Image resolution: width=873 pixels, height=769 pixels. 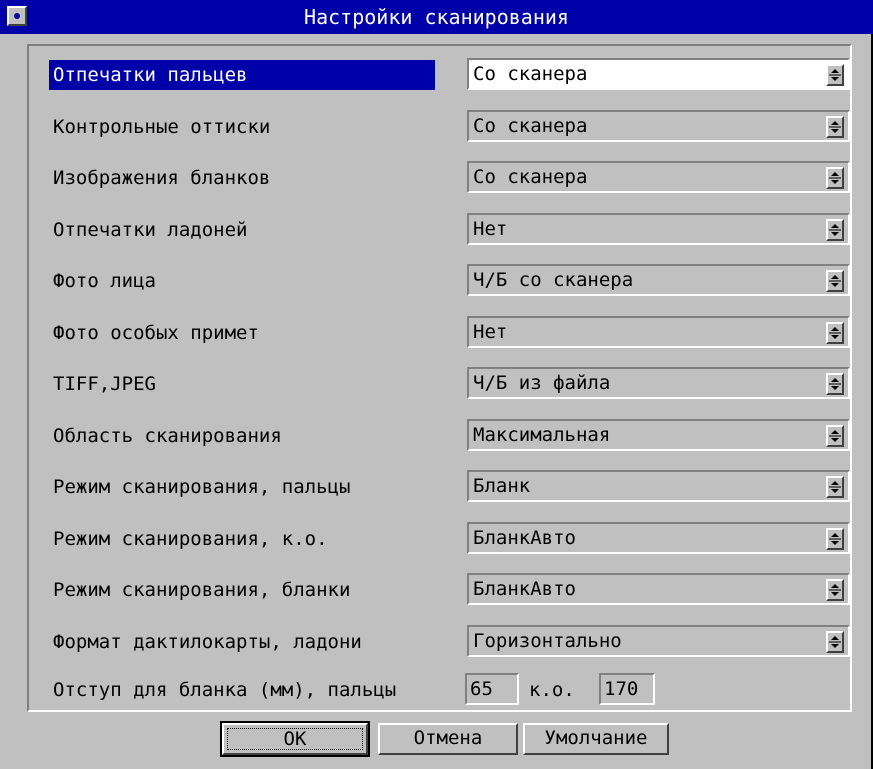 I want to click on setting-label: Область сканирования, so click(x=167, y=436).